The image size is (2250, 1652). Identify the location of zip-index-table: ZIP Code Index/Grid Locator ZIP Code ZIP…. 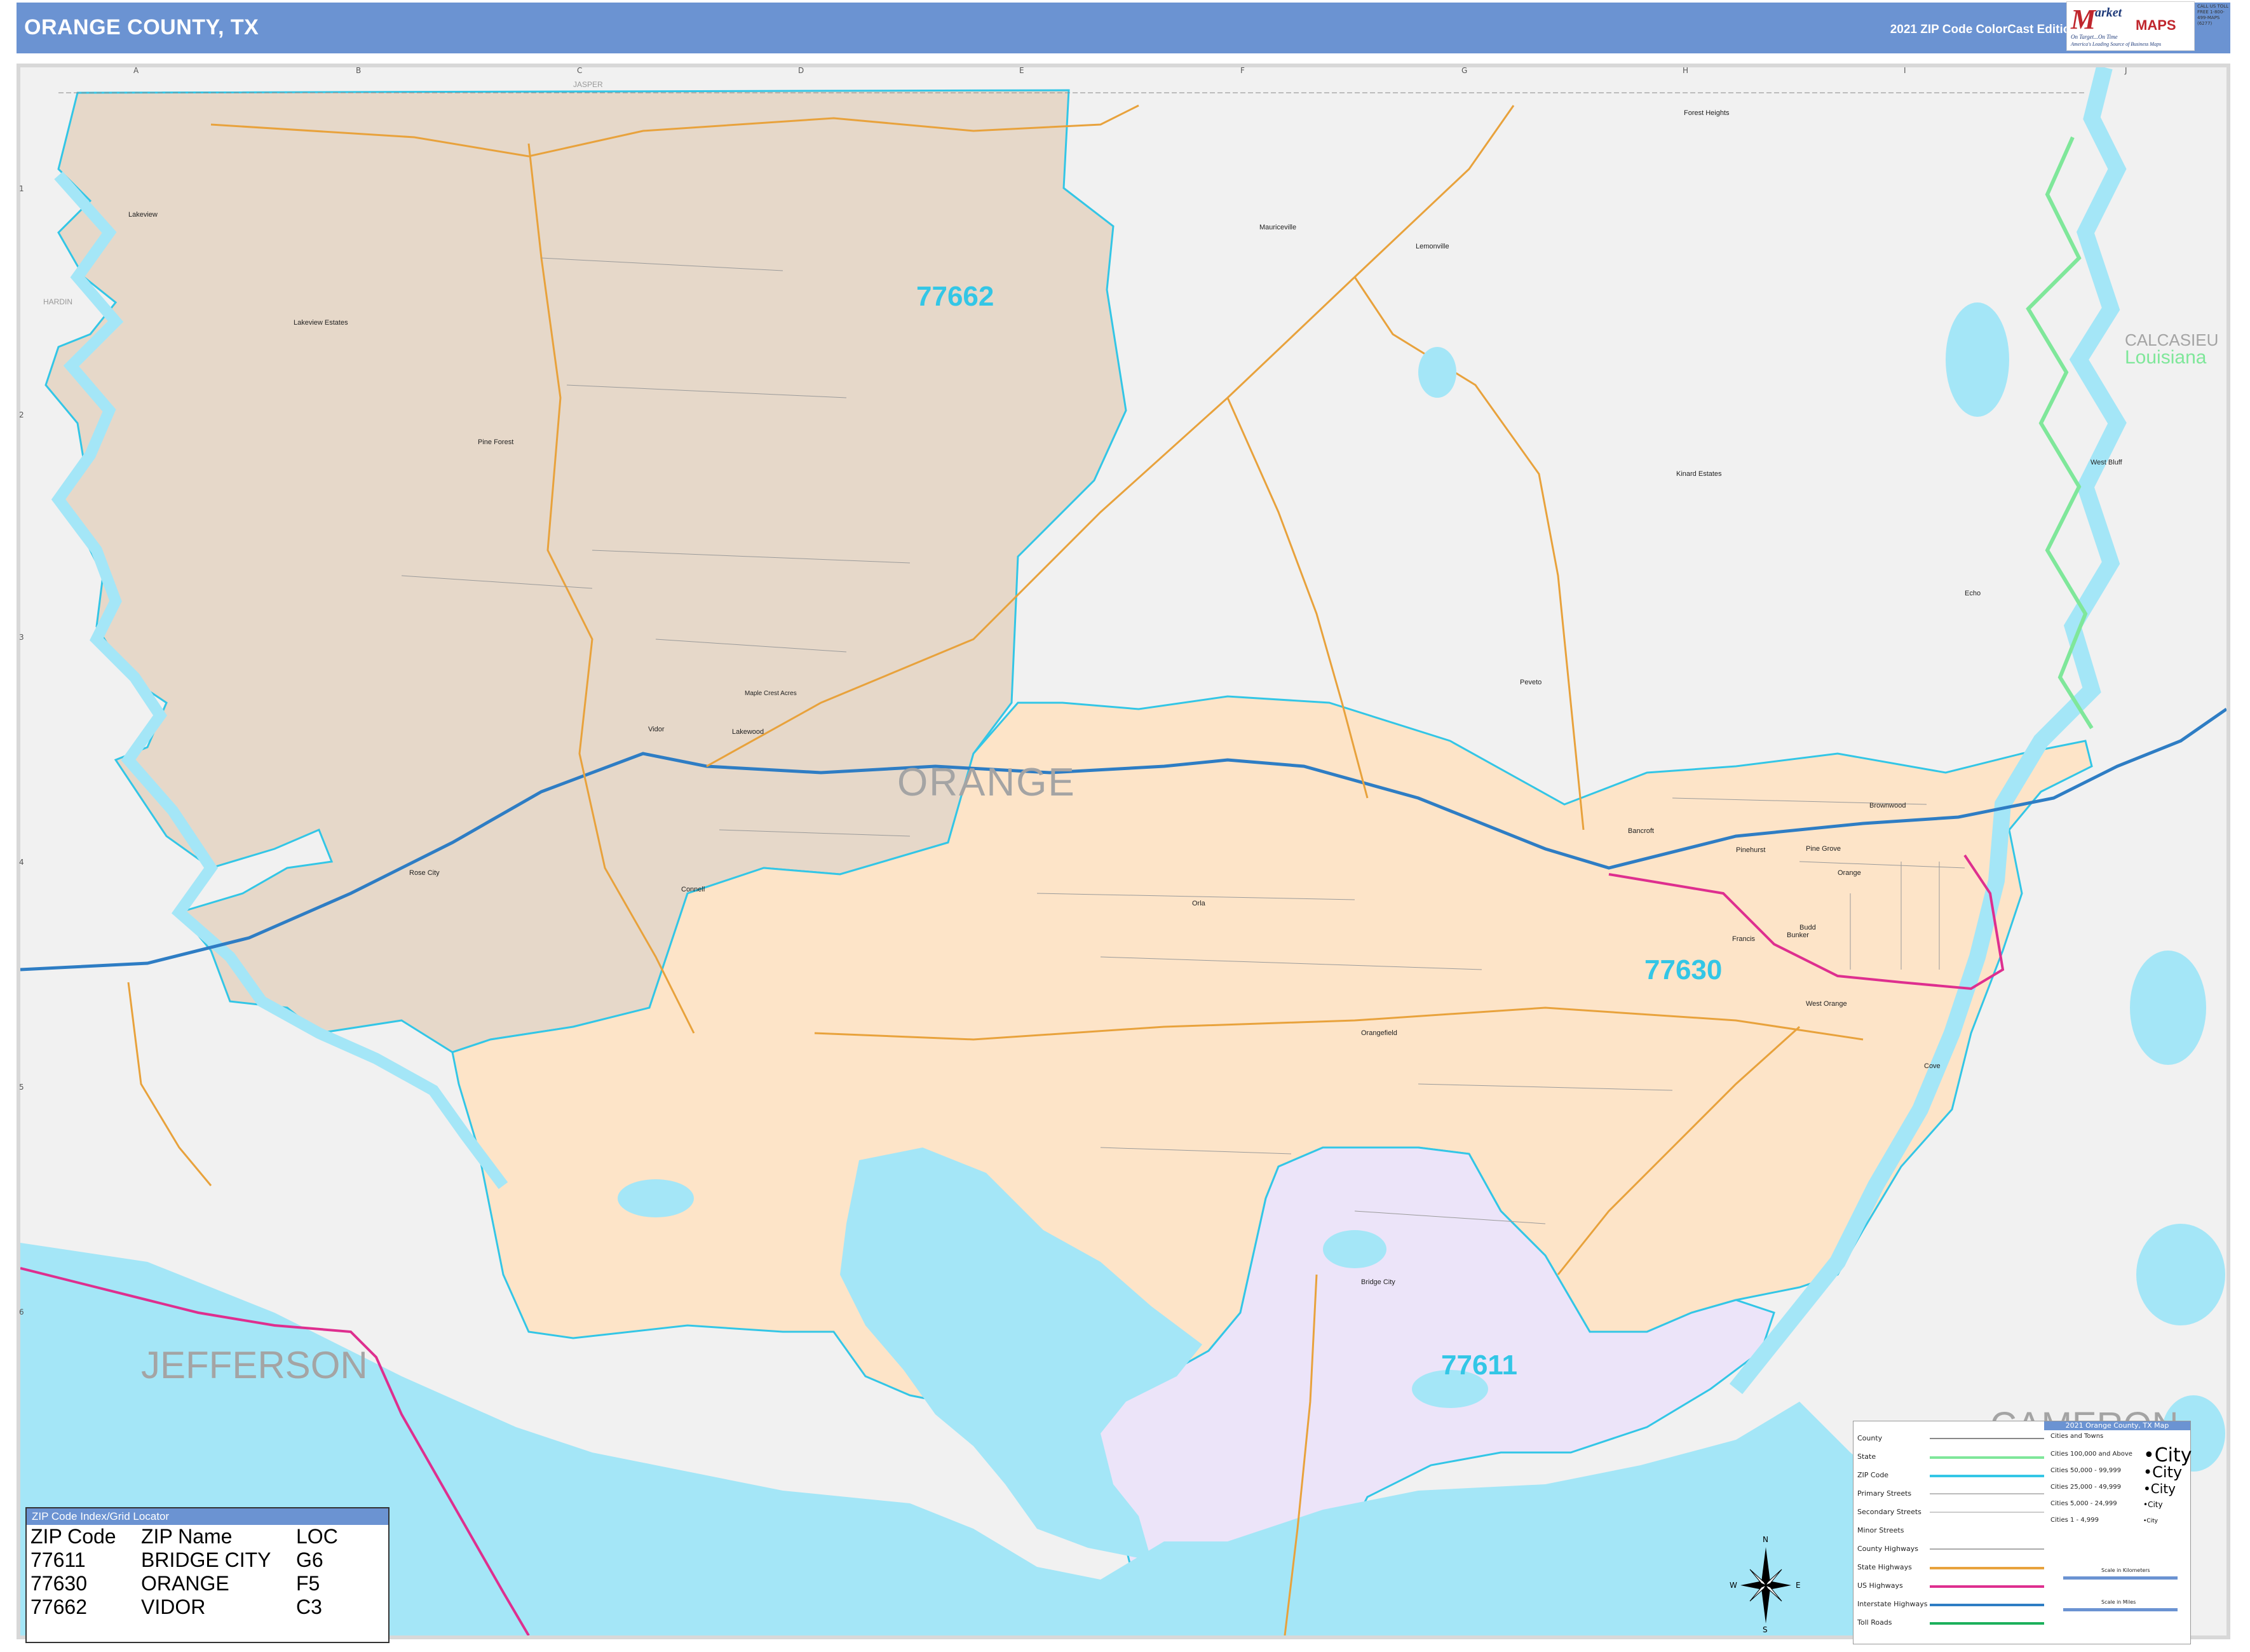
(207, 1575).